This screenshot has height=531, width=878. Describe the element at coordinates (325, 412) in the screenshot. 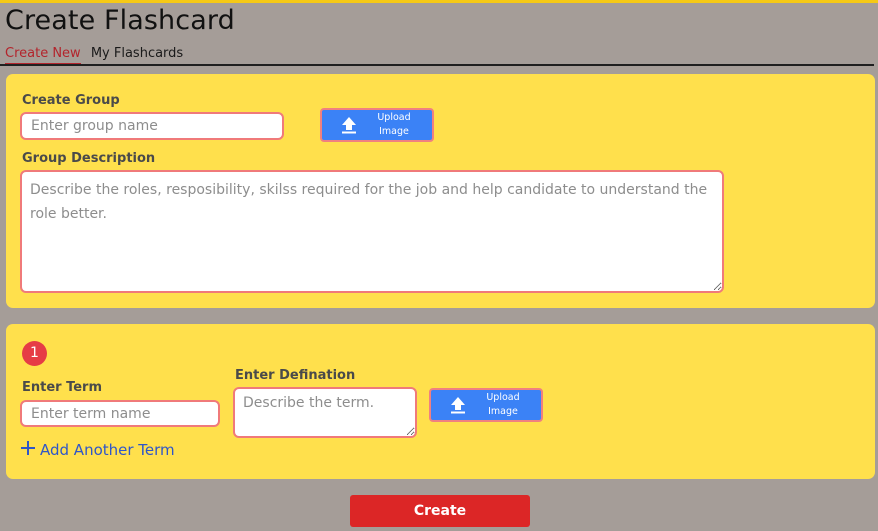

I see `definition-textarea` at that location.